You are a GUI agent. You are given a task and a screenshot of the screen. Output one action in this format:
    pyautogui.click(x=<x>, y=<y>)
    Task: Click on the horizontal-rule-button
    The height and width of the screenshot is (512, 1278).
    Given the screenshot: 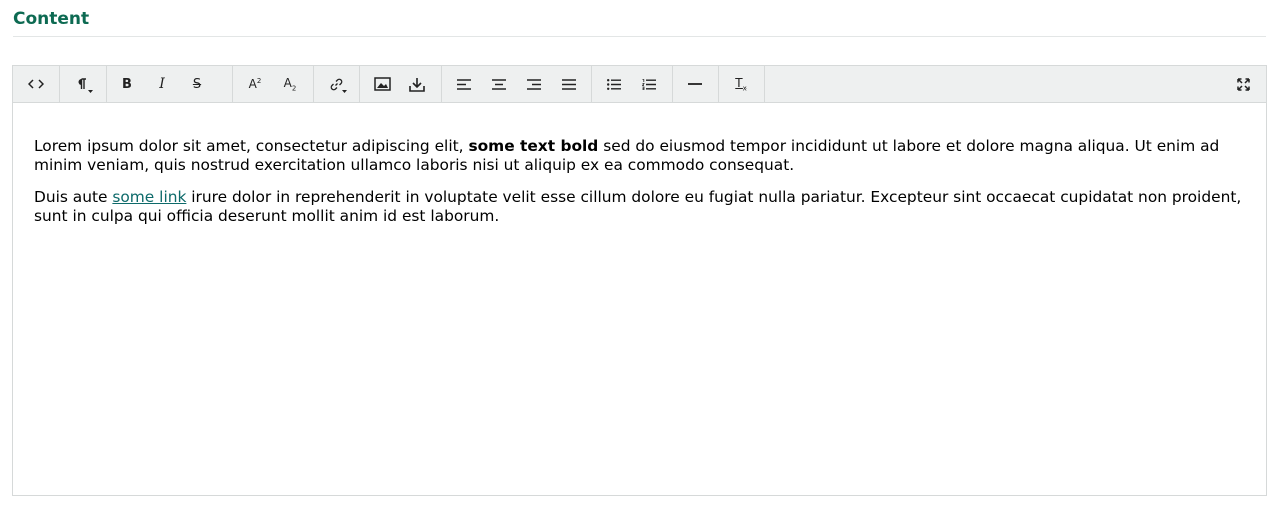 What is the action you would take?
    pyautogui.click(x=695, y=84)
    